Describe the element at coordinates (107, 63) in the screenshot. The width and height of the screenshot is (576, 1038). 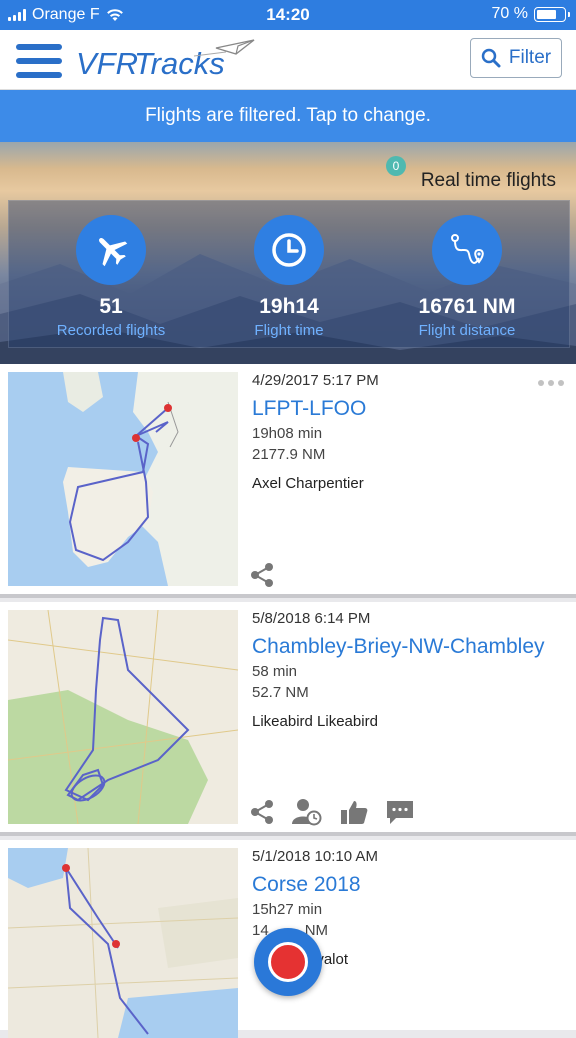
I see `svg-text: VFR` at that location.